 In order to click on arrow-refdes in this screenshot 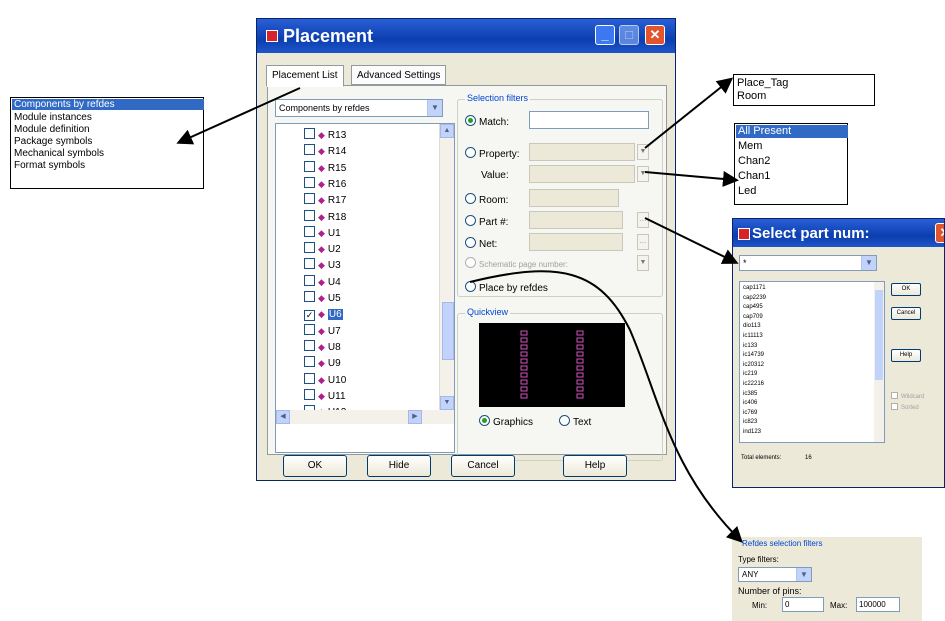, I will do `click(606, 406)`.